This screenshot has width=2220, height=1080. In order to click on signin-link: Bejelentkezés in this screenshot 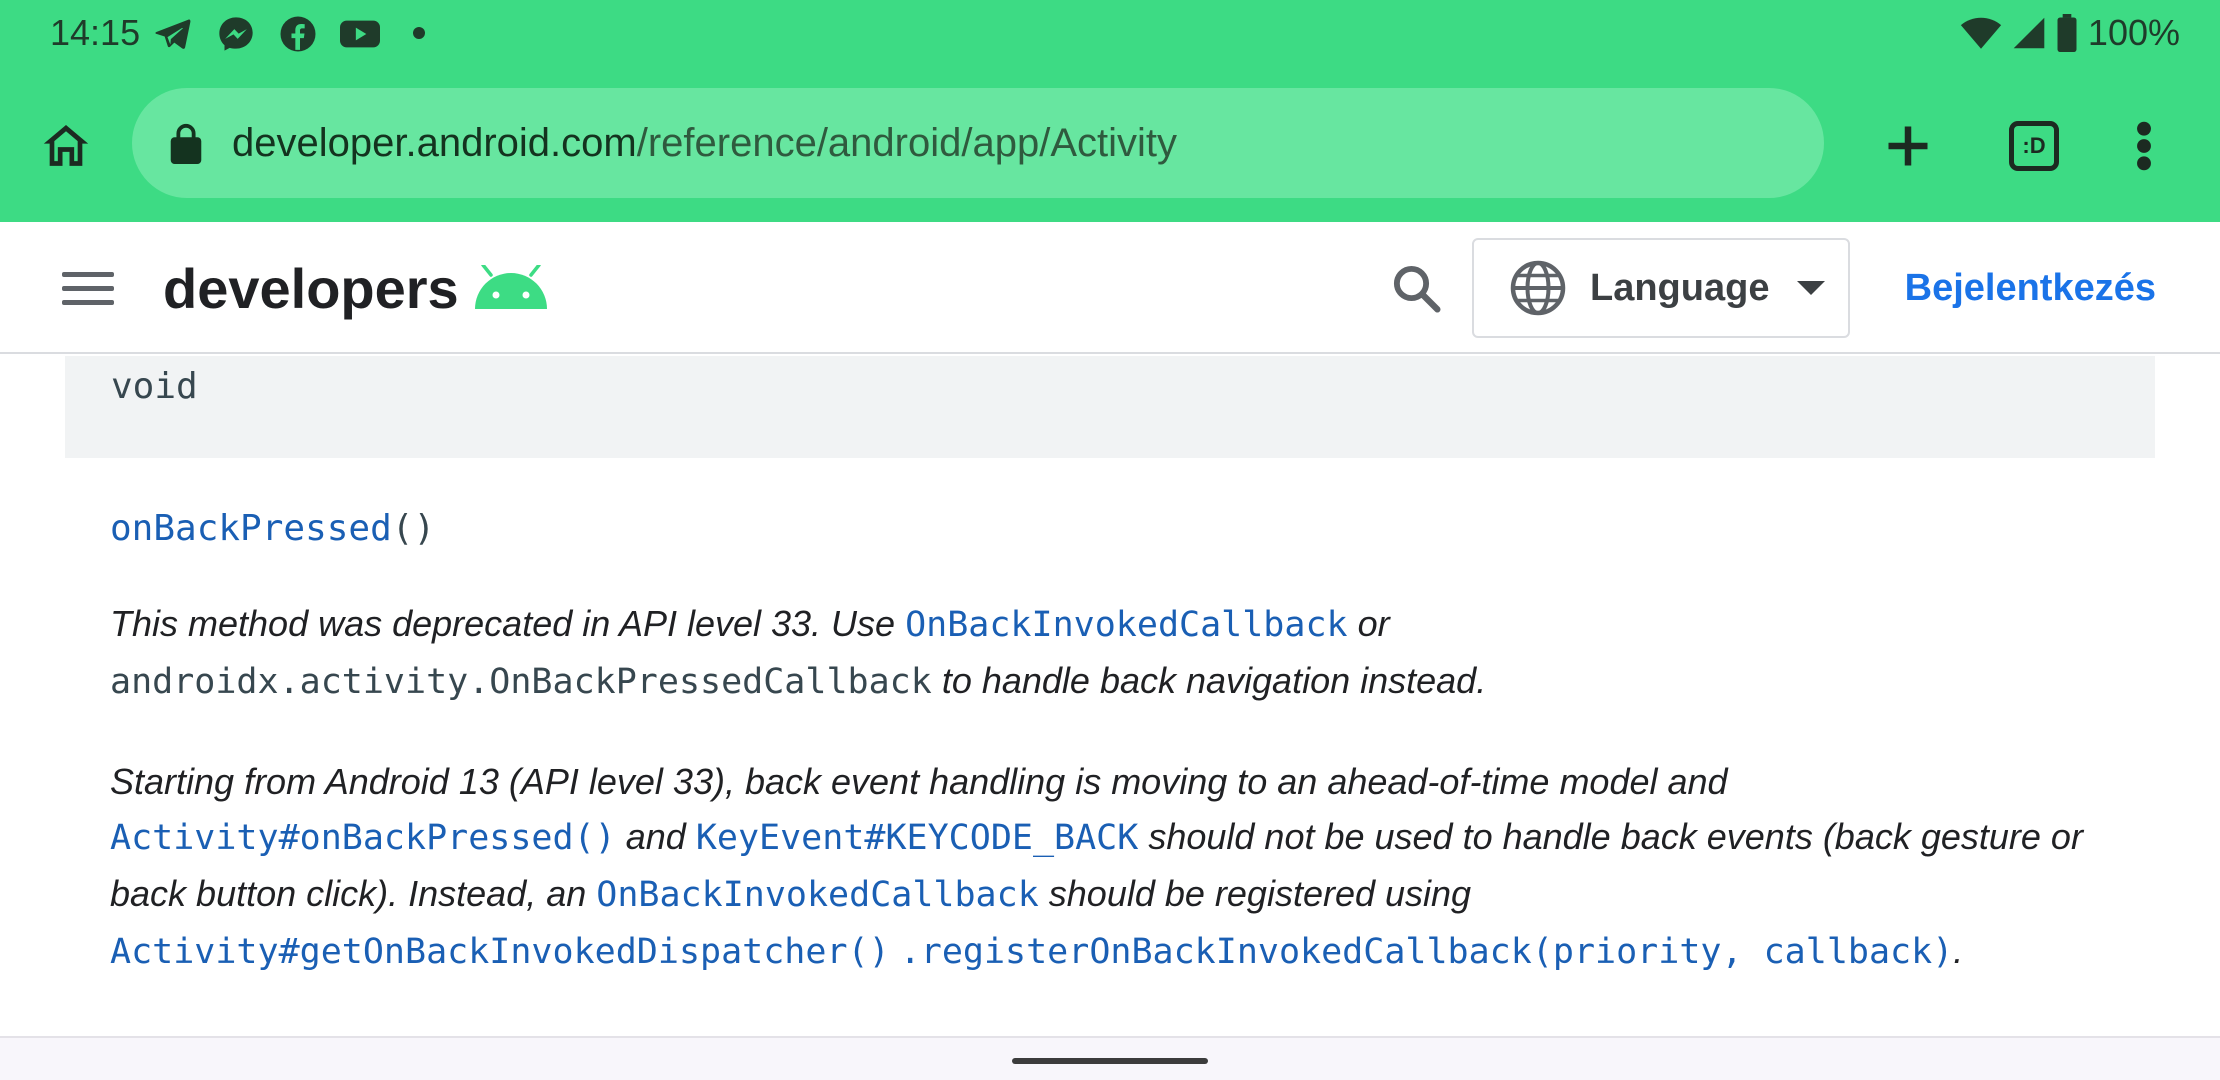, I will do `click(2030, 288)`.